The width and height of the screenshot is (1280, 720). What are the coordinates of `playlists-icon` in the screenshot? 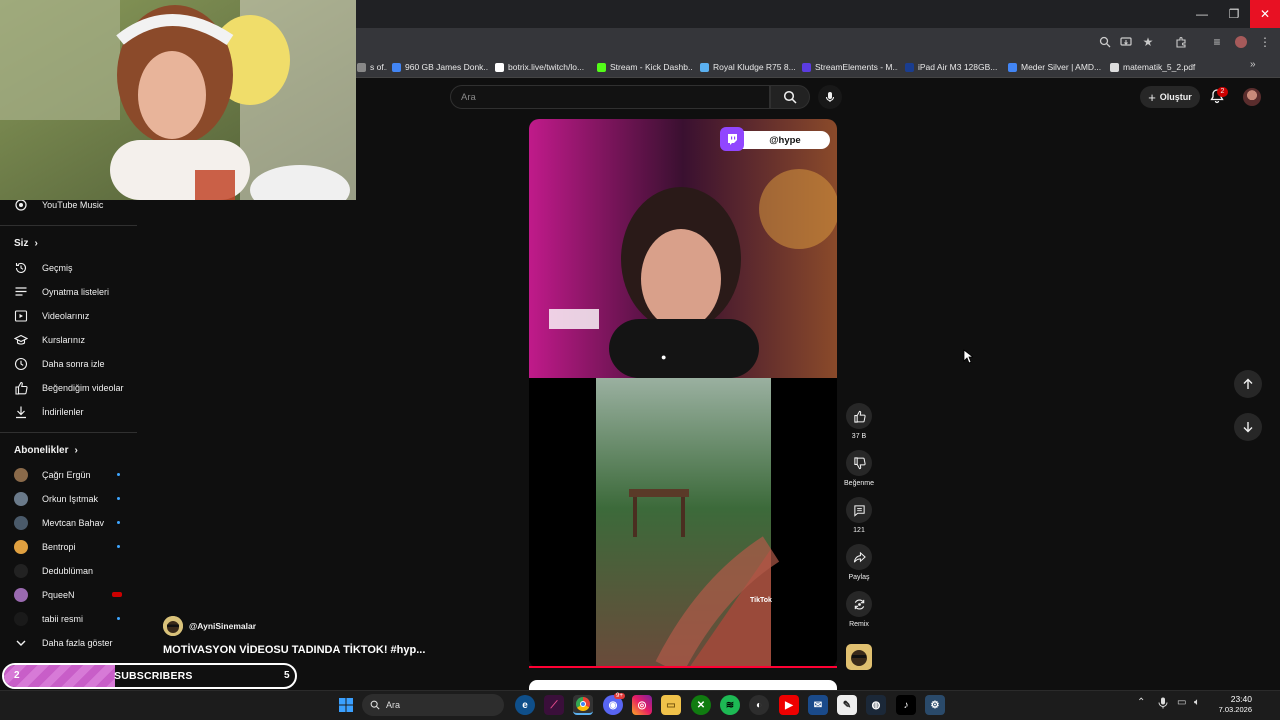 It's located at (21, 292).